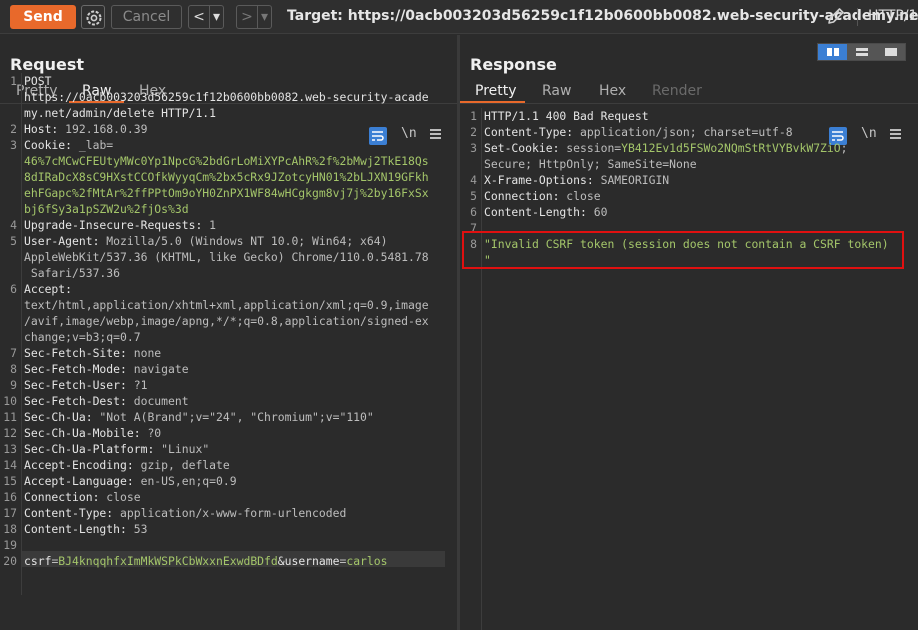  I want to click on code-line: Safari/537.36, so click(72, 273).